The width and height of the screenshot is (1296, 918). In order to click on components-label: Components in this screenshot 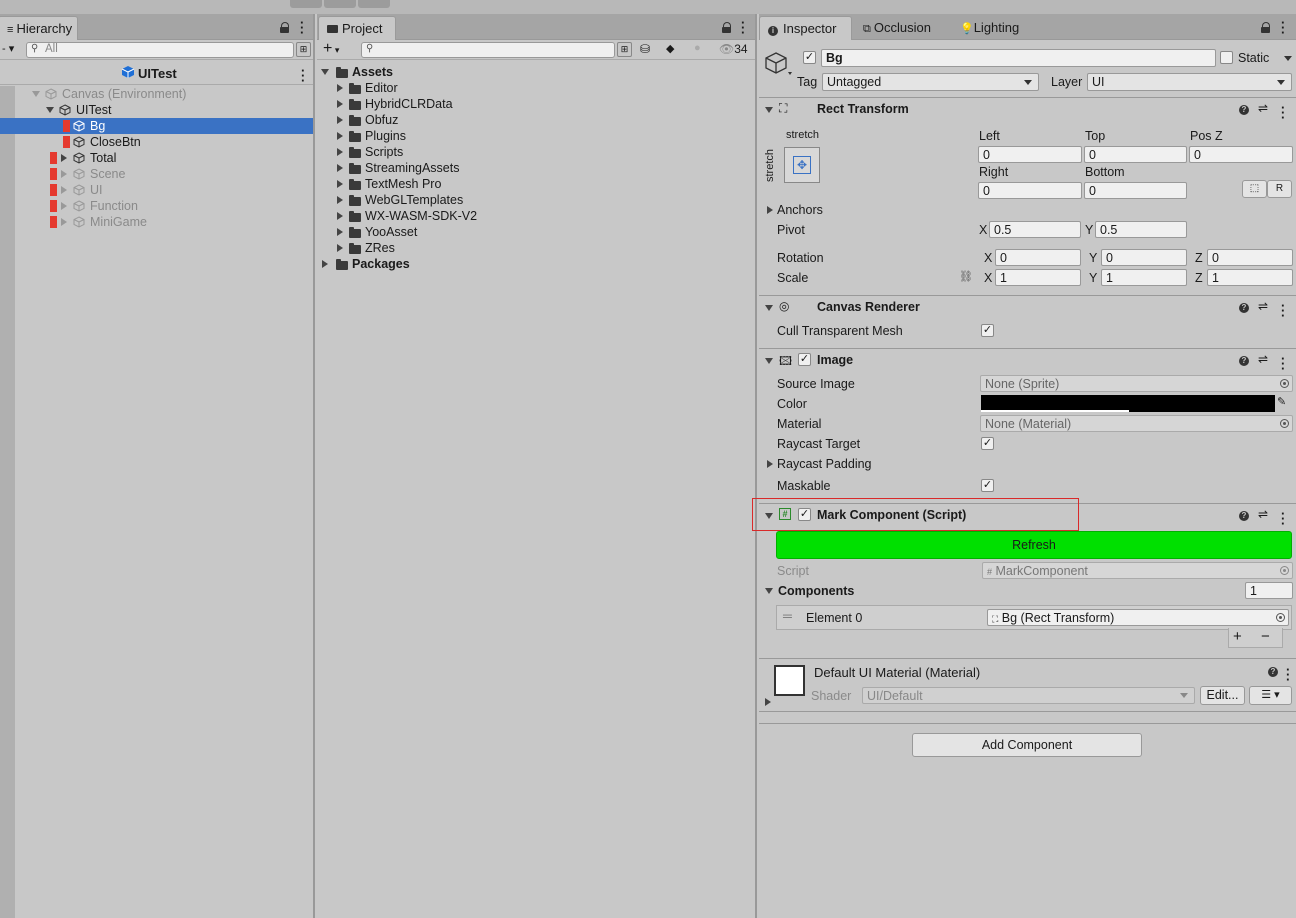, I will do `click(816, 591)`.